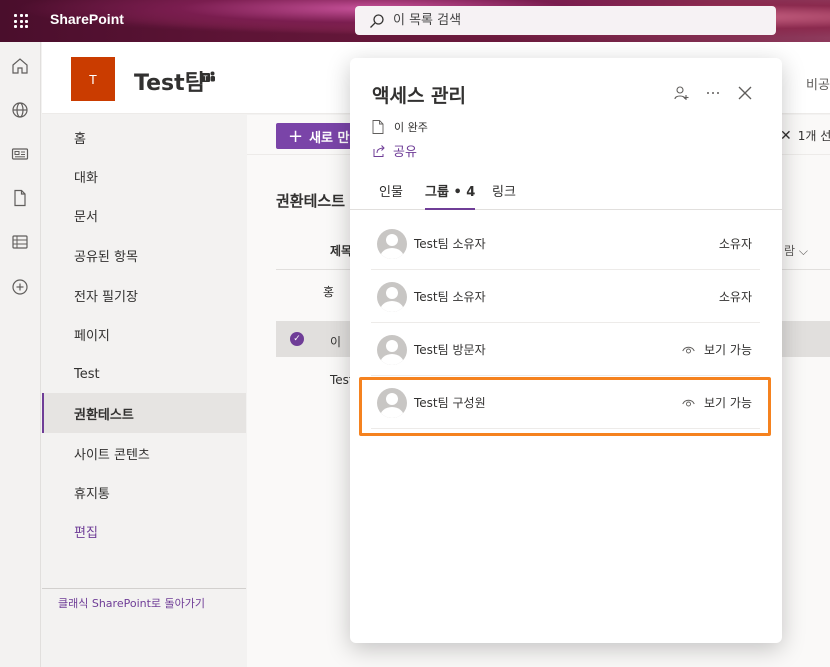 This screenshot has width=830, height=667. What do you see at coordinates (144, 413) in the screenshot?
I see `nav-item-permission-test: 권환테스트` at bounding box center [144, 413].